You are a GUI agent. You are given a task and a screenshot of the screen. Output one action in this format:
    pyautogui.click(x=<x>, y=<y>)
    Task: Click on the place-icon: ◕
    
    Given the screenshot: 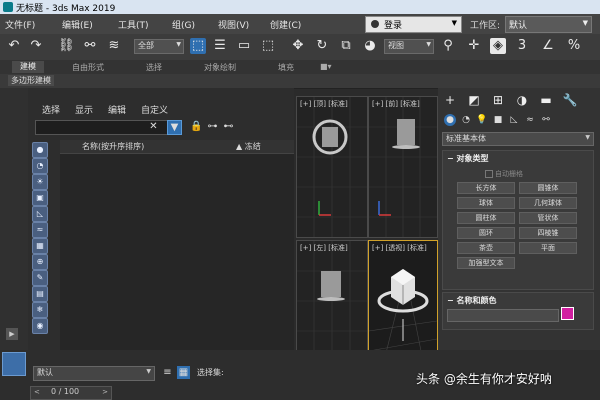 What is the action you would take?
    pyautogui.click(x=370, y=46)
    